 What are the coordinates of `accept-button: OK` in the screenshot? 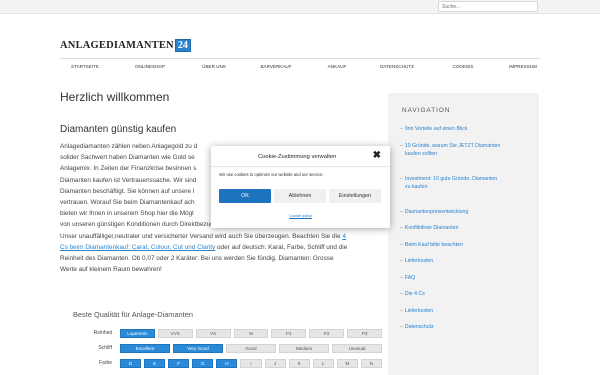 It's located at (245, 196).